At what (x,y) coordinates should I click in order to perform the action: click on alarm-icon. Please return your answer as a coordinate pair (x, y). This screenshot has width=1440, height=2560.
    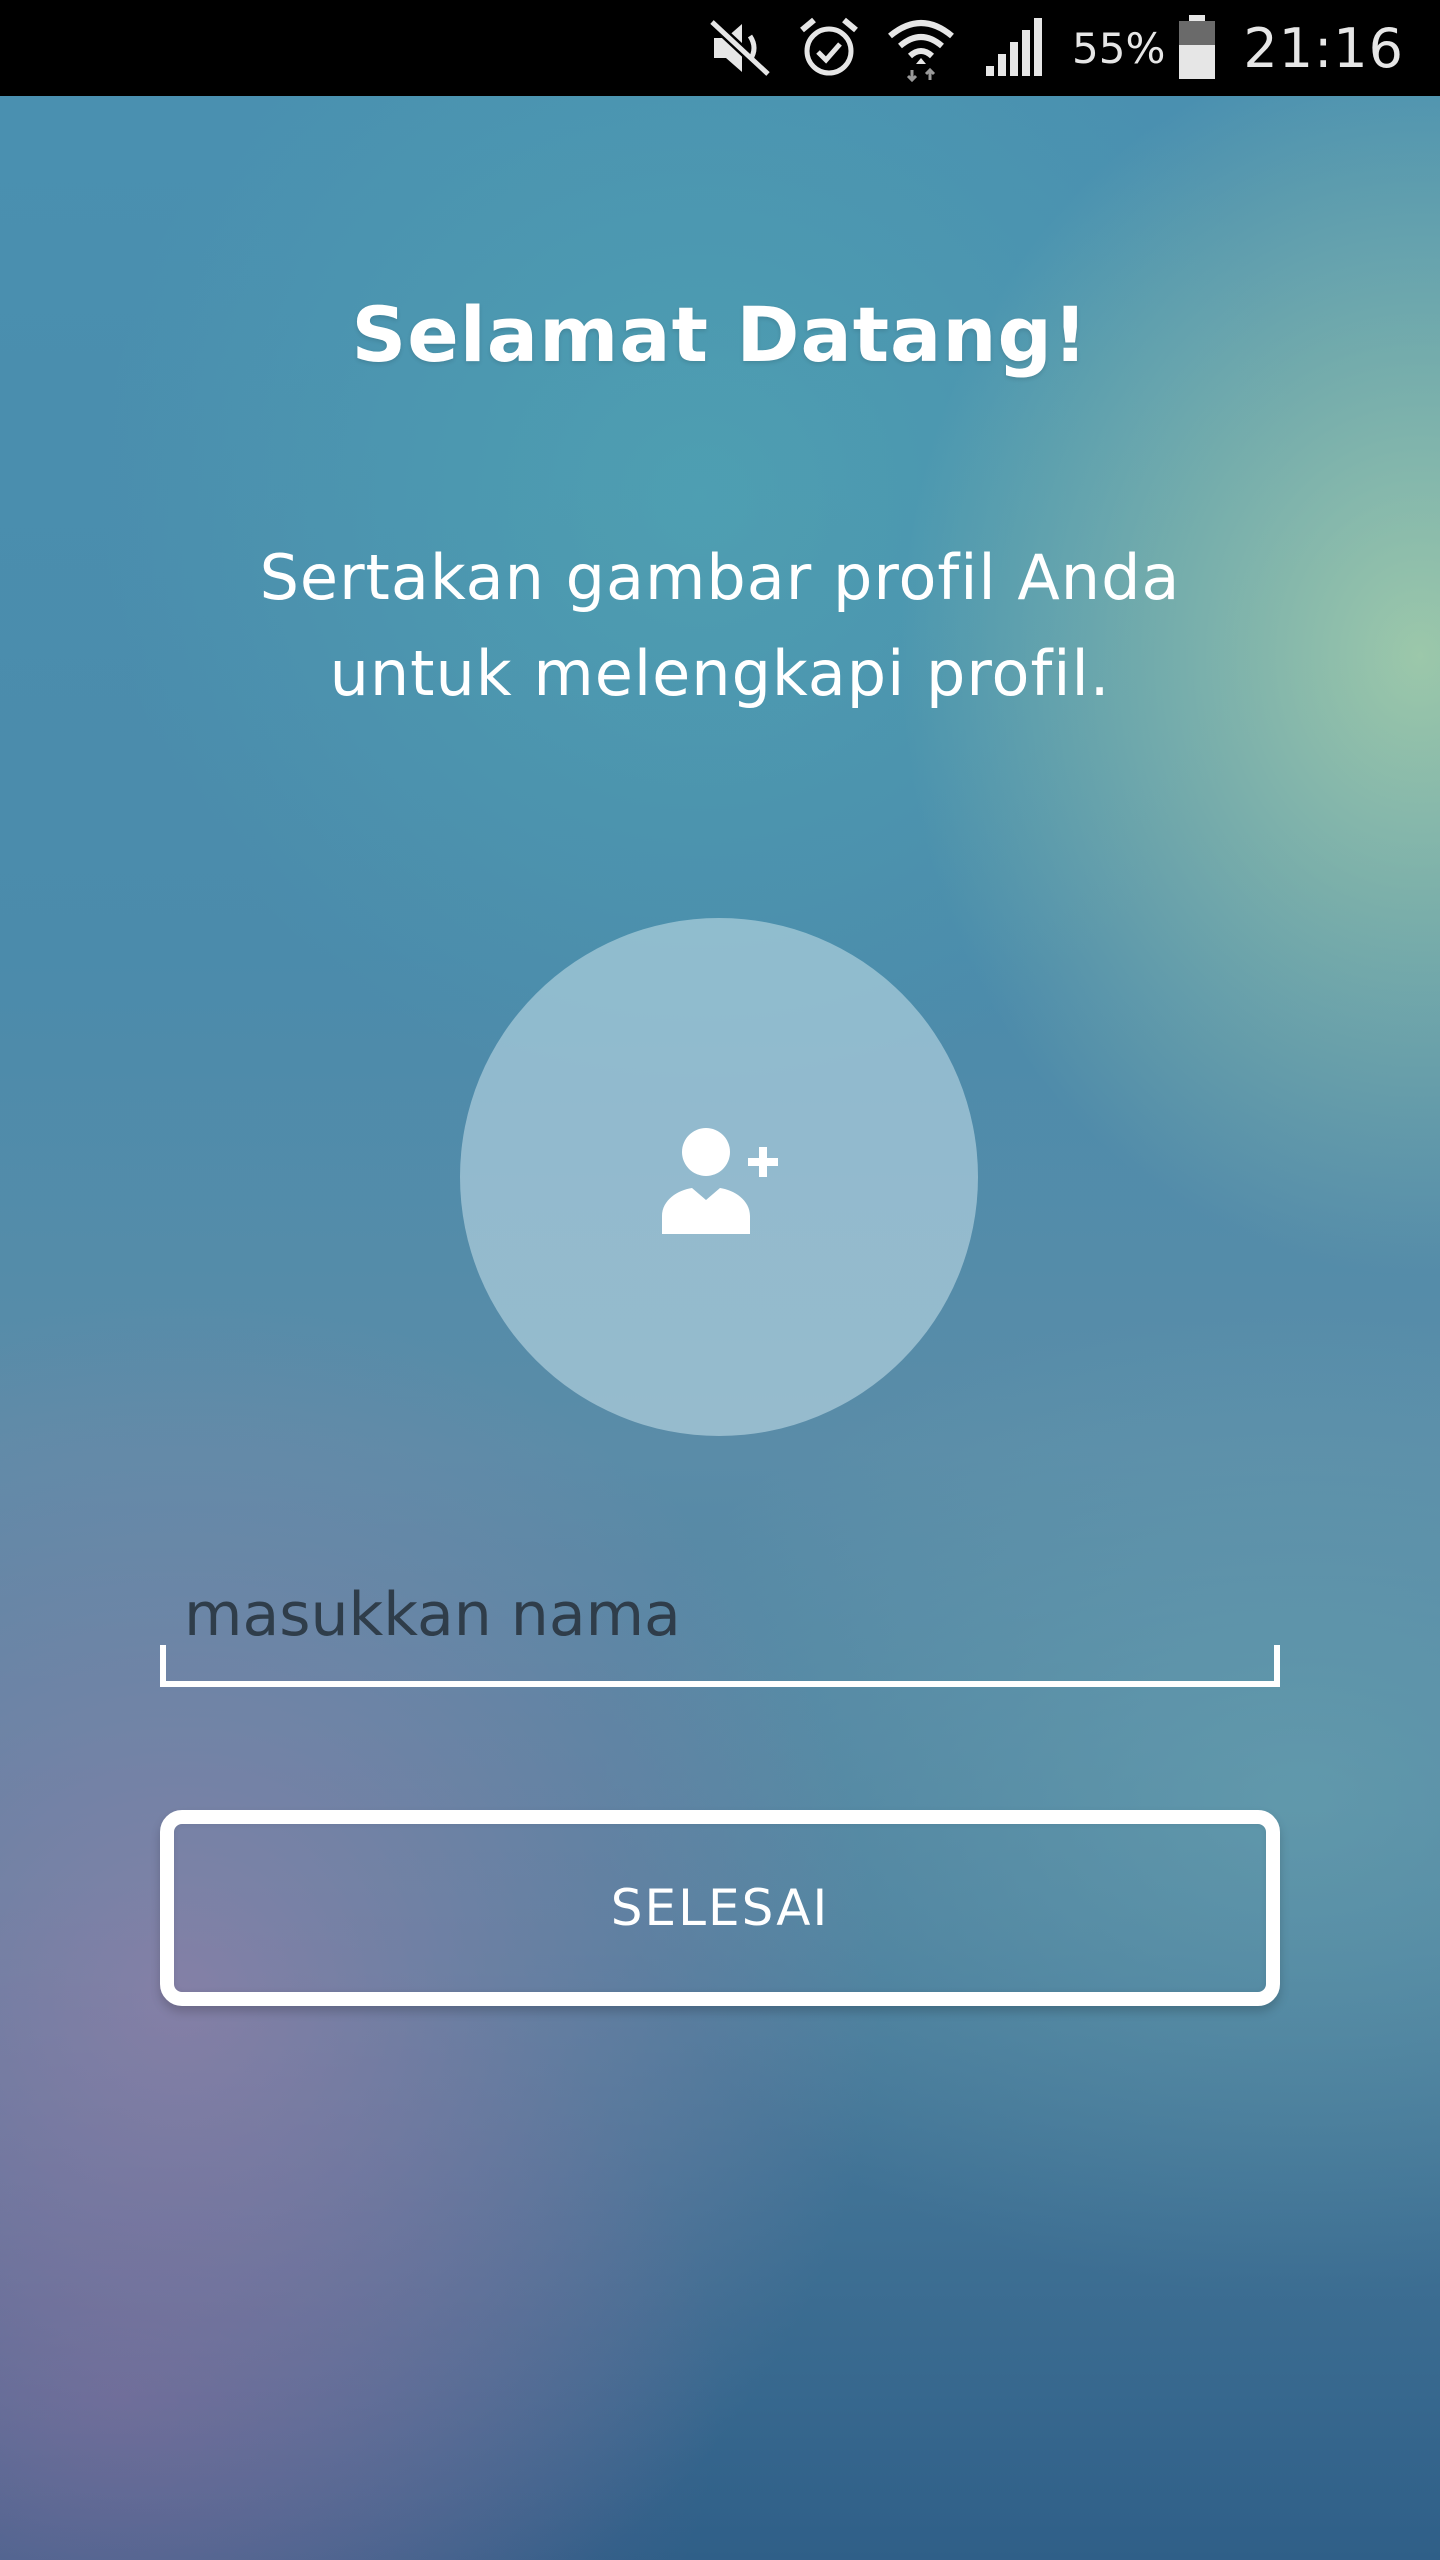
    Looking at the image, I should click on (829, 48).